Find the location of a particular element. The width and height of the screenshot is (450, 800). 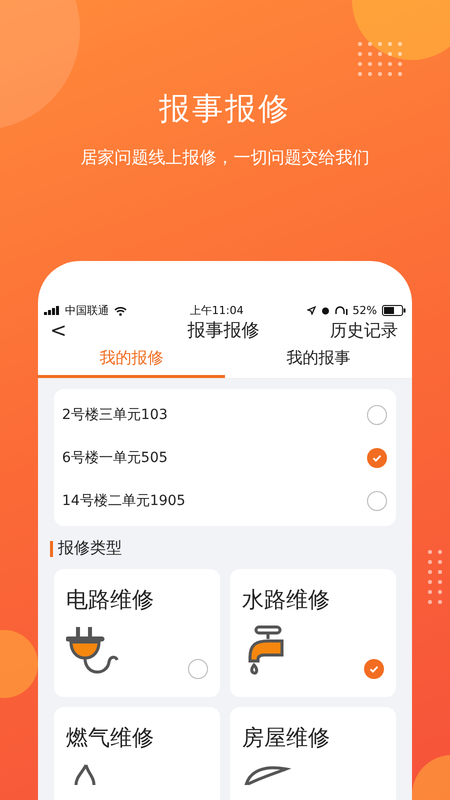

status-time: 上午11:04 is located at coordinates (217, 310).